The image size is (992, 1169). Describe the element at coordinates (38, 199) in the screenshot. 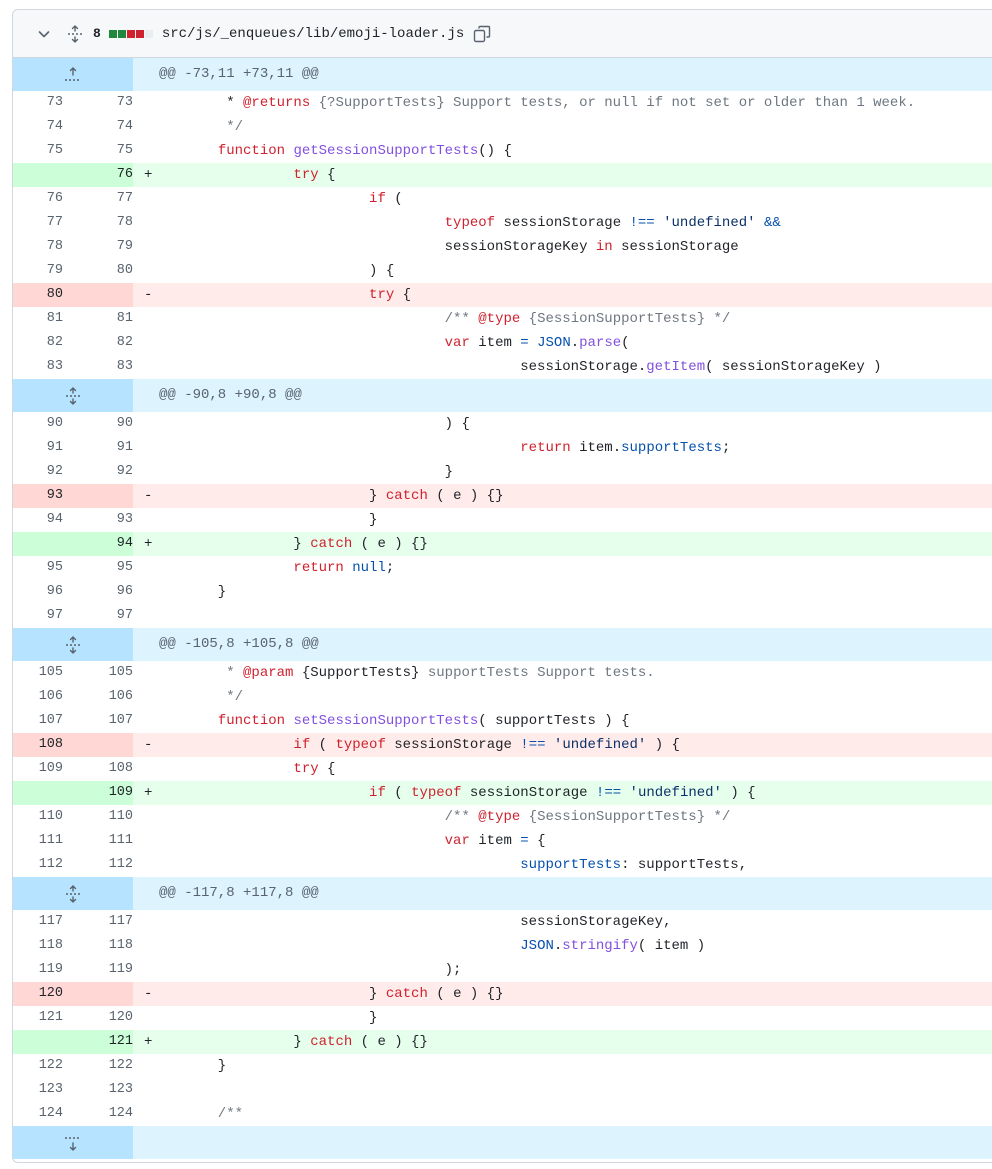

I see `old-line-number: 76` at that location.